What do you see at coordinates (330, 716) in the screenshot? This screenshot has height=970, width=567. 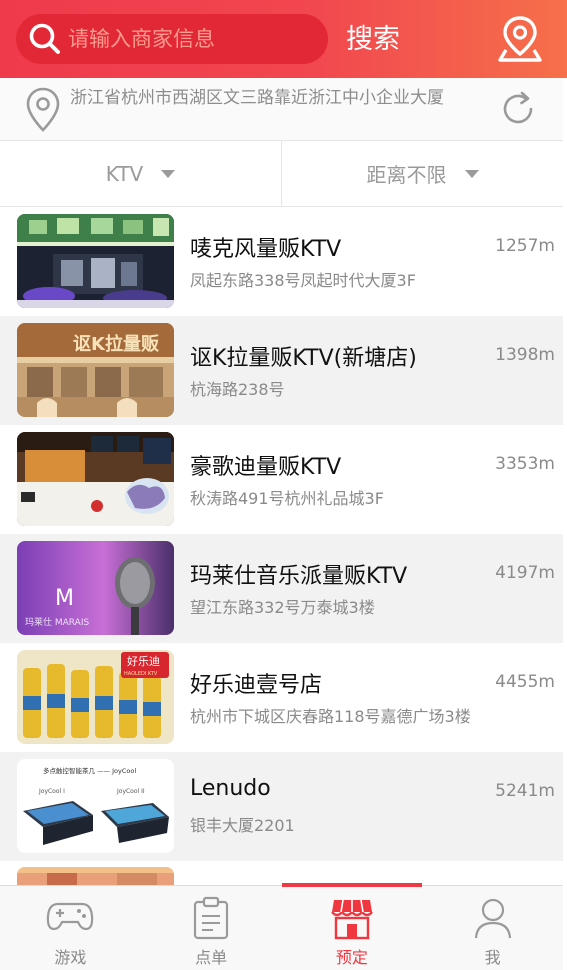 I see `merchant-address: 杭州市下城区庆春路118号嘉德广场3楼` at bounding box center [330, 716].